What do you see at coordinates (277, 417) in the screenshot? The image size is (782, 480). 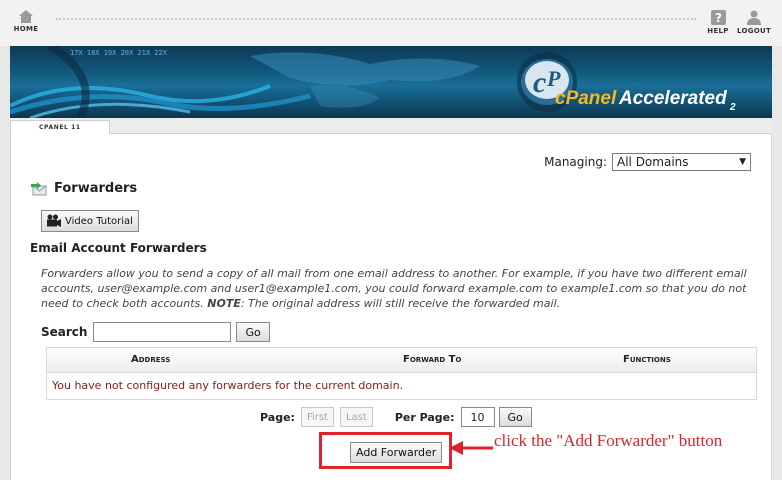 I see `page-label: Page:` at bounding box center [277, 417].